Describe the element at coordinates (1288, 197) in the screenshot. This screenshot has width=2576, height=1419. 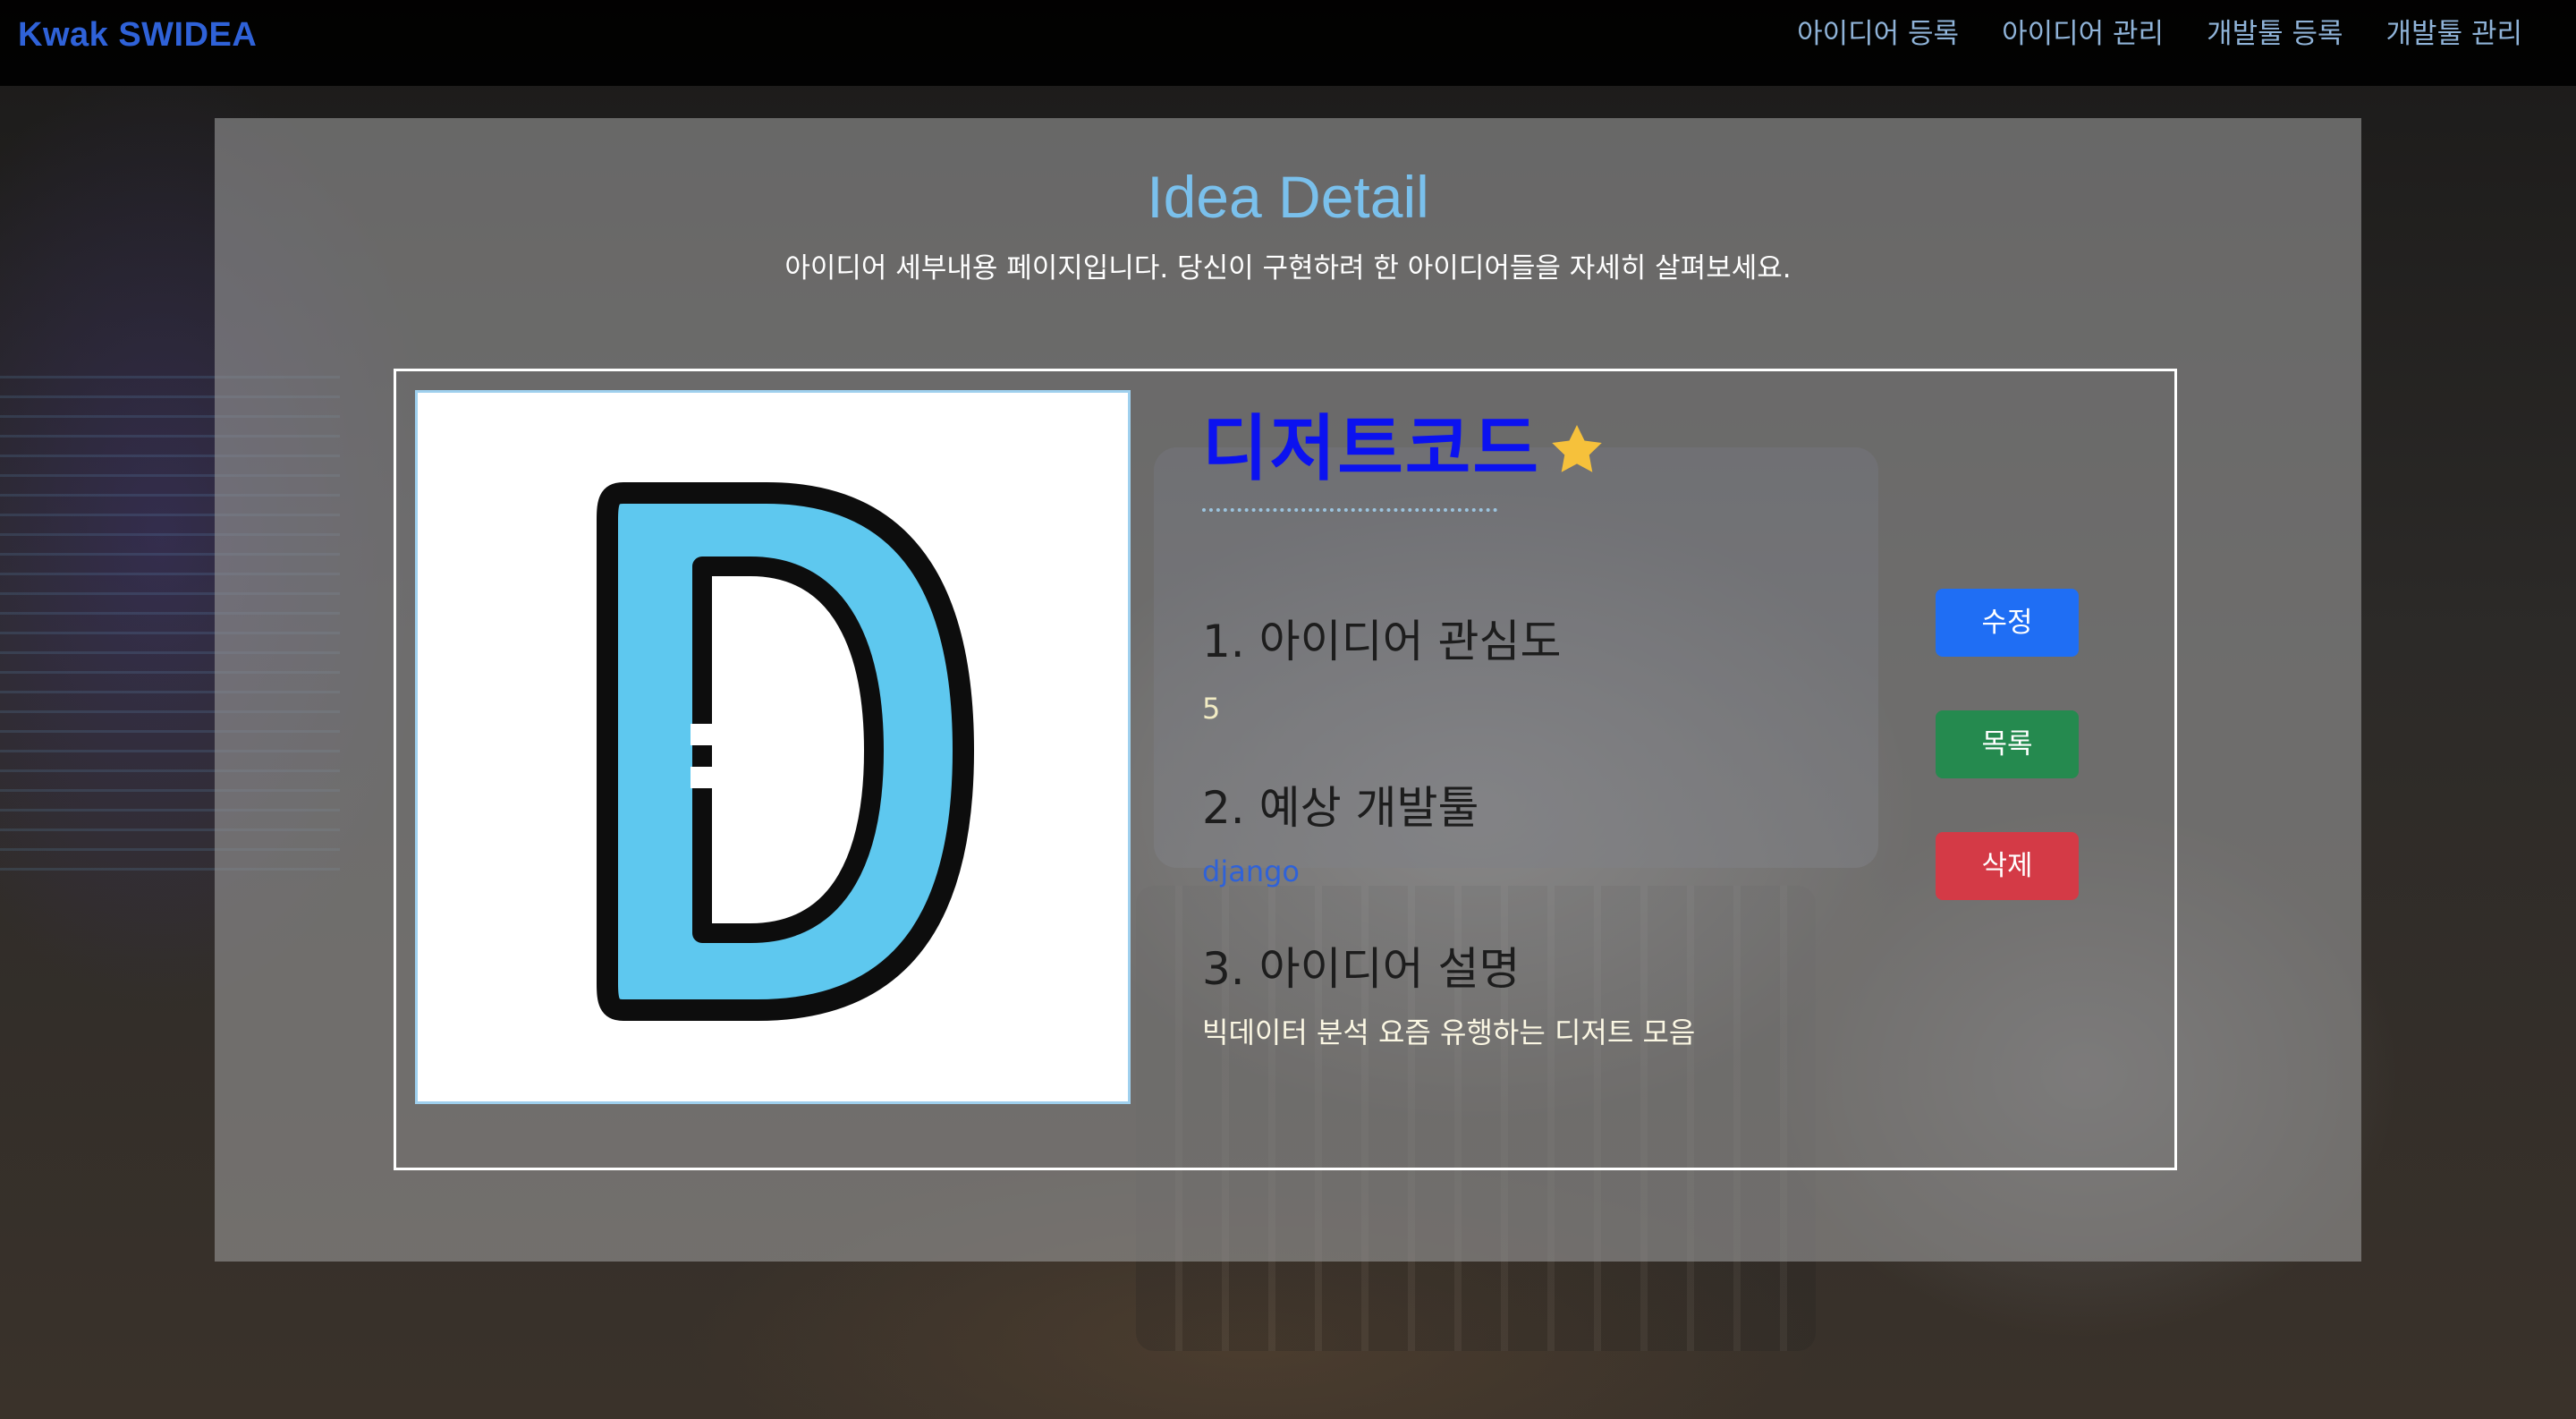
I see `page-title: Idea Detail` at that location.